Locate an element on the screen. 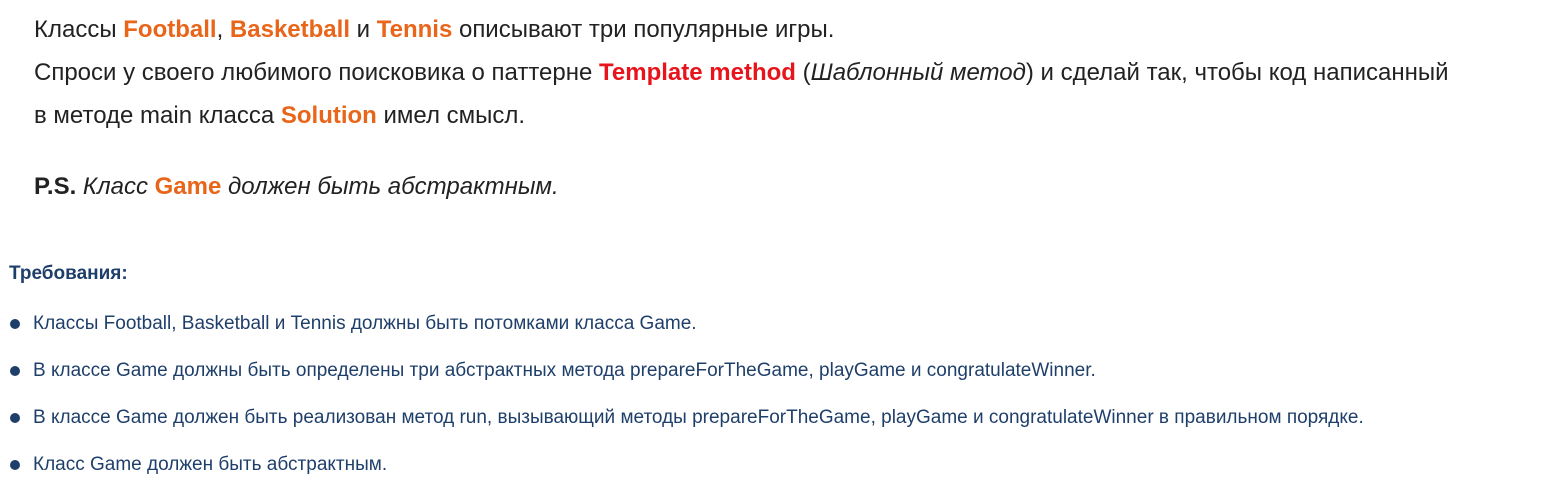 The image size is (1549, 498). class-name-basketball: Basketball is located at coordinates (289, 29).